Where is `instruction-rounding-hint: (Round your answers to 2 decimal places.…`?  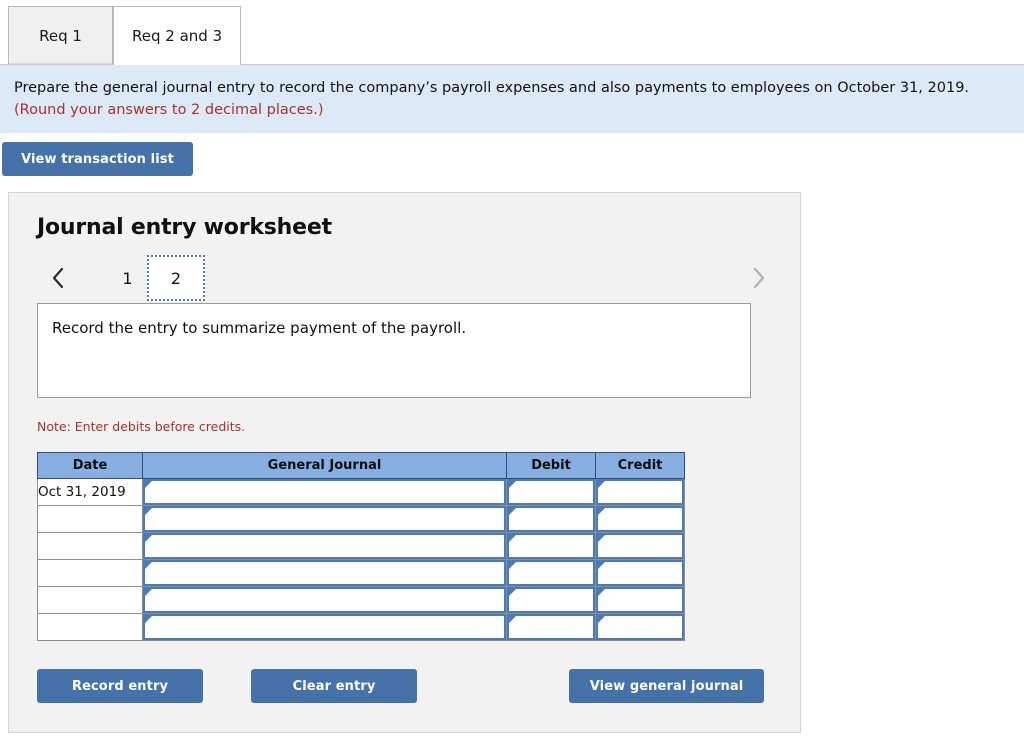 instruction-rounding-hint: (Round your answers to 2 decimal places.… is located at coordinates (169, 110).